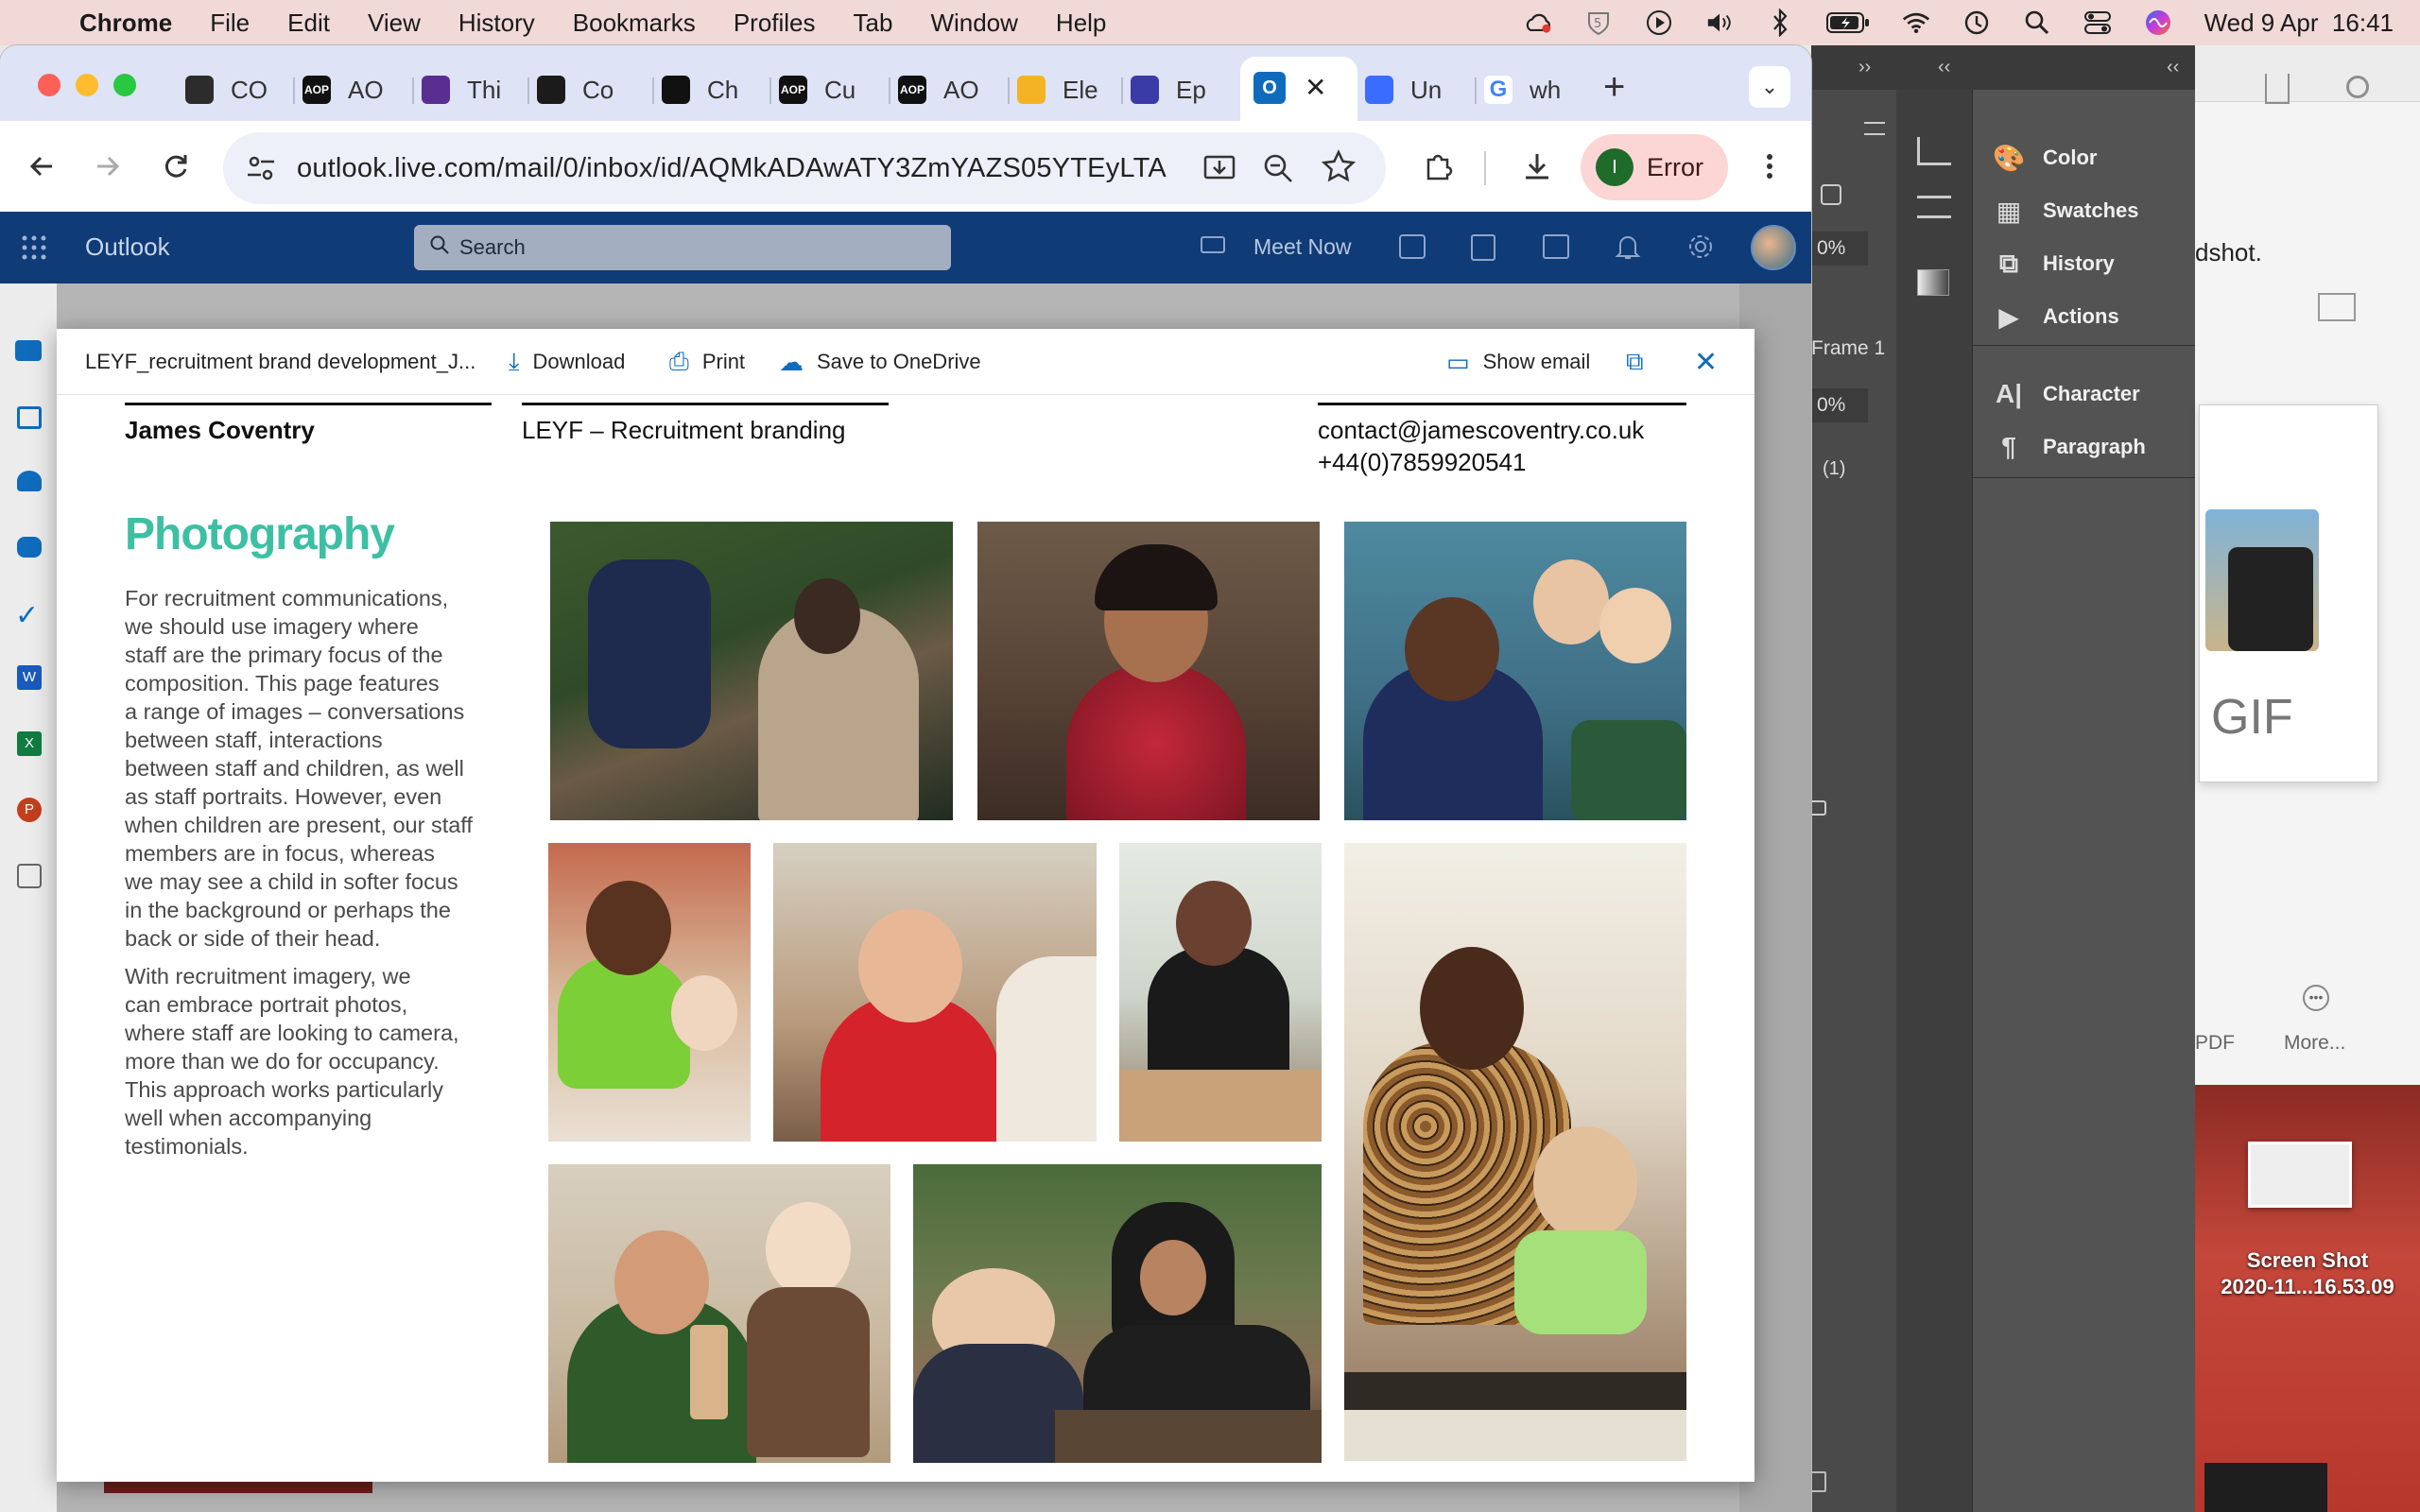  What do you see at coordinates (1701, 249) in the screenshot?
I see `settings-gear-icon` at bounding box center [1701, 249].